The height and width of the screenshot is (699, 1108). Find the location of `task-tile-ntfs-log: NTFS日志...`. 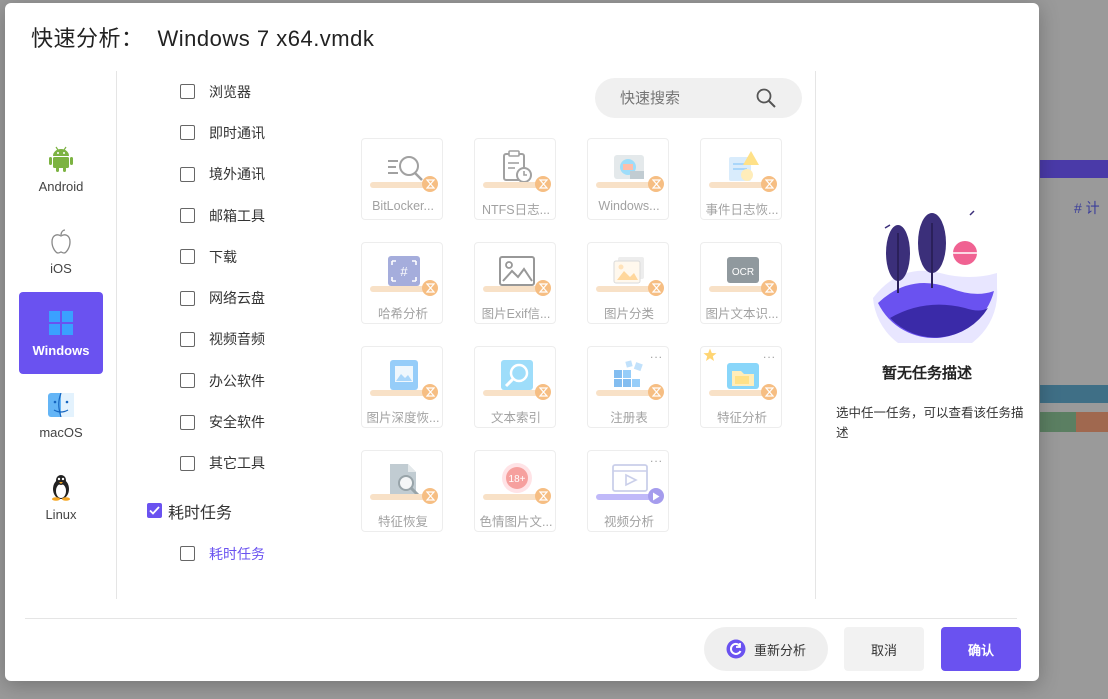

task-tile-ntfs-log: NTFS日志... is located at coordinates (515, 179).